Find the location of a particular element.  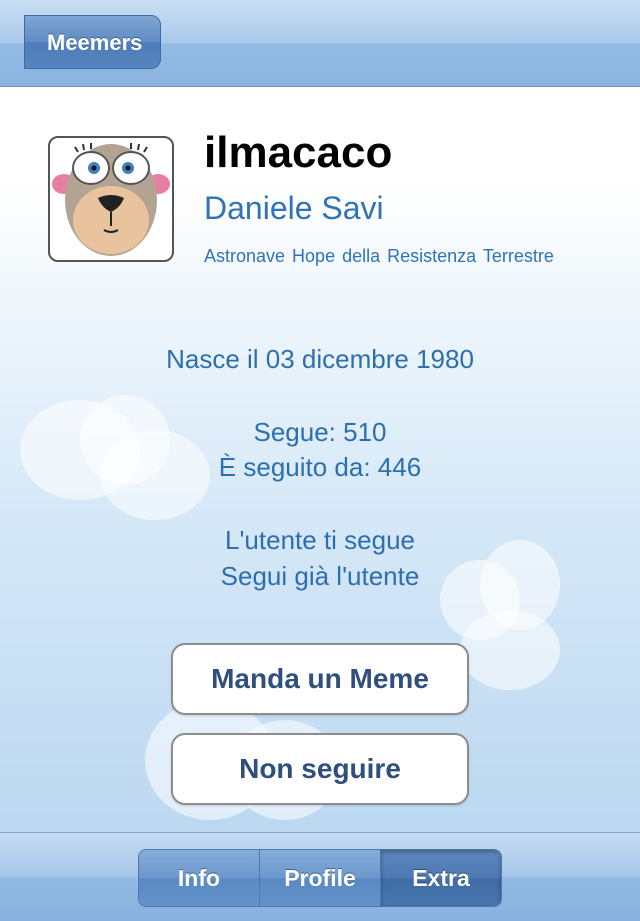

username: ilmacaco is located at coordinates (298, 152).